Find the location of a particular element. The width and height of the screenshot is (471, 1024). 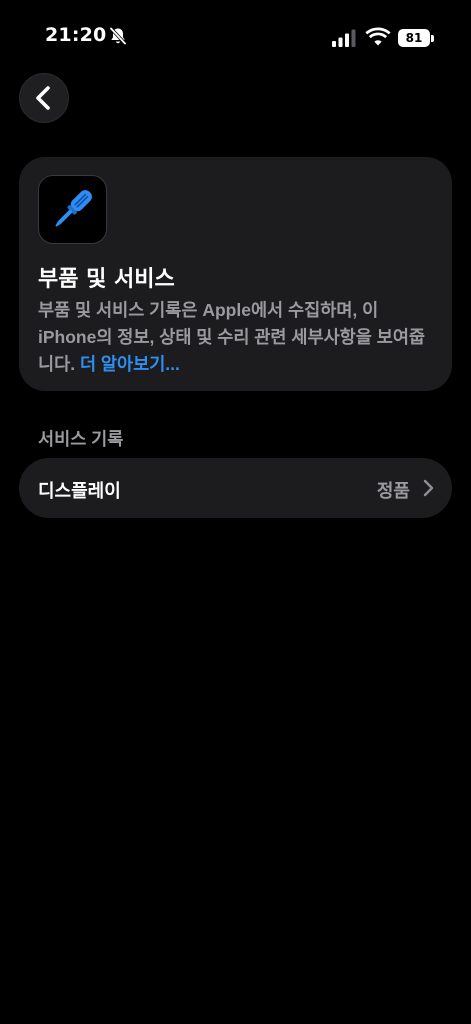

status-time: 21:20 is located at coordinates (76, 35).